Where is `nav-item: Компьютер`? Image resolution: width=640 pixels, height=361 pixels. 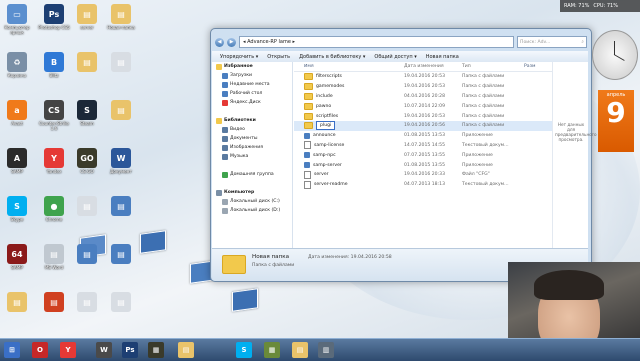 nav-item: Компьютер is located at coordinates (252, 192).